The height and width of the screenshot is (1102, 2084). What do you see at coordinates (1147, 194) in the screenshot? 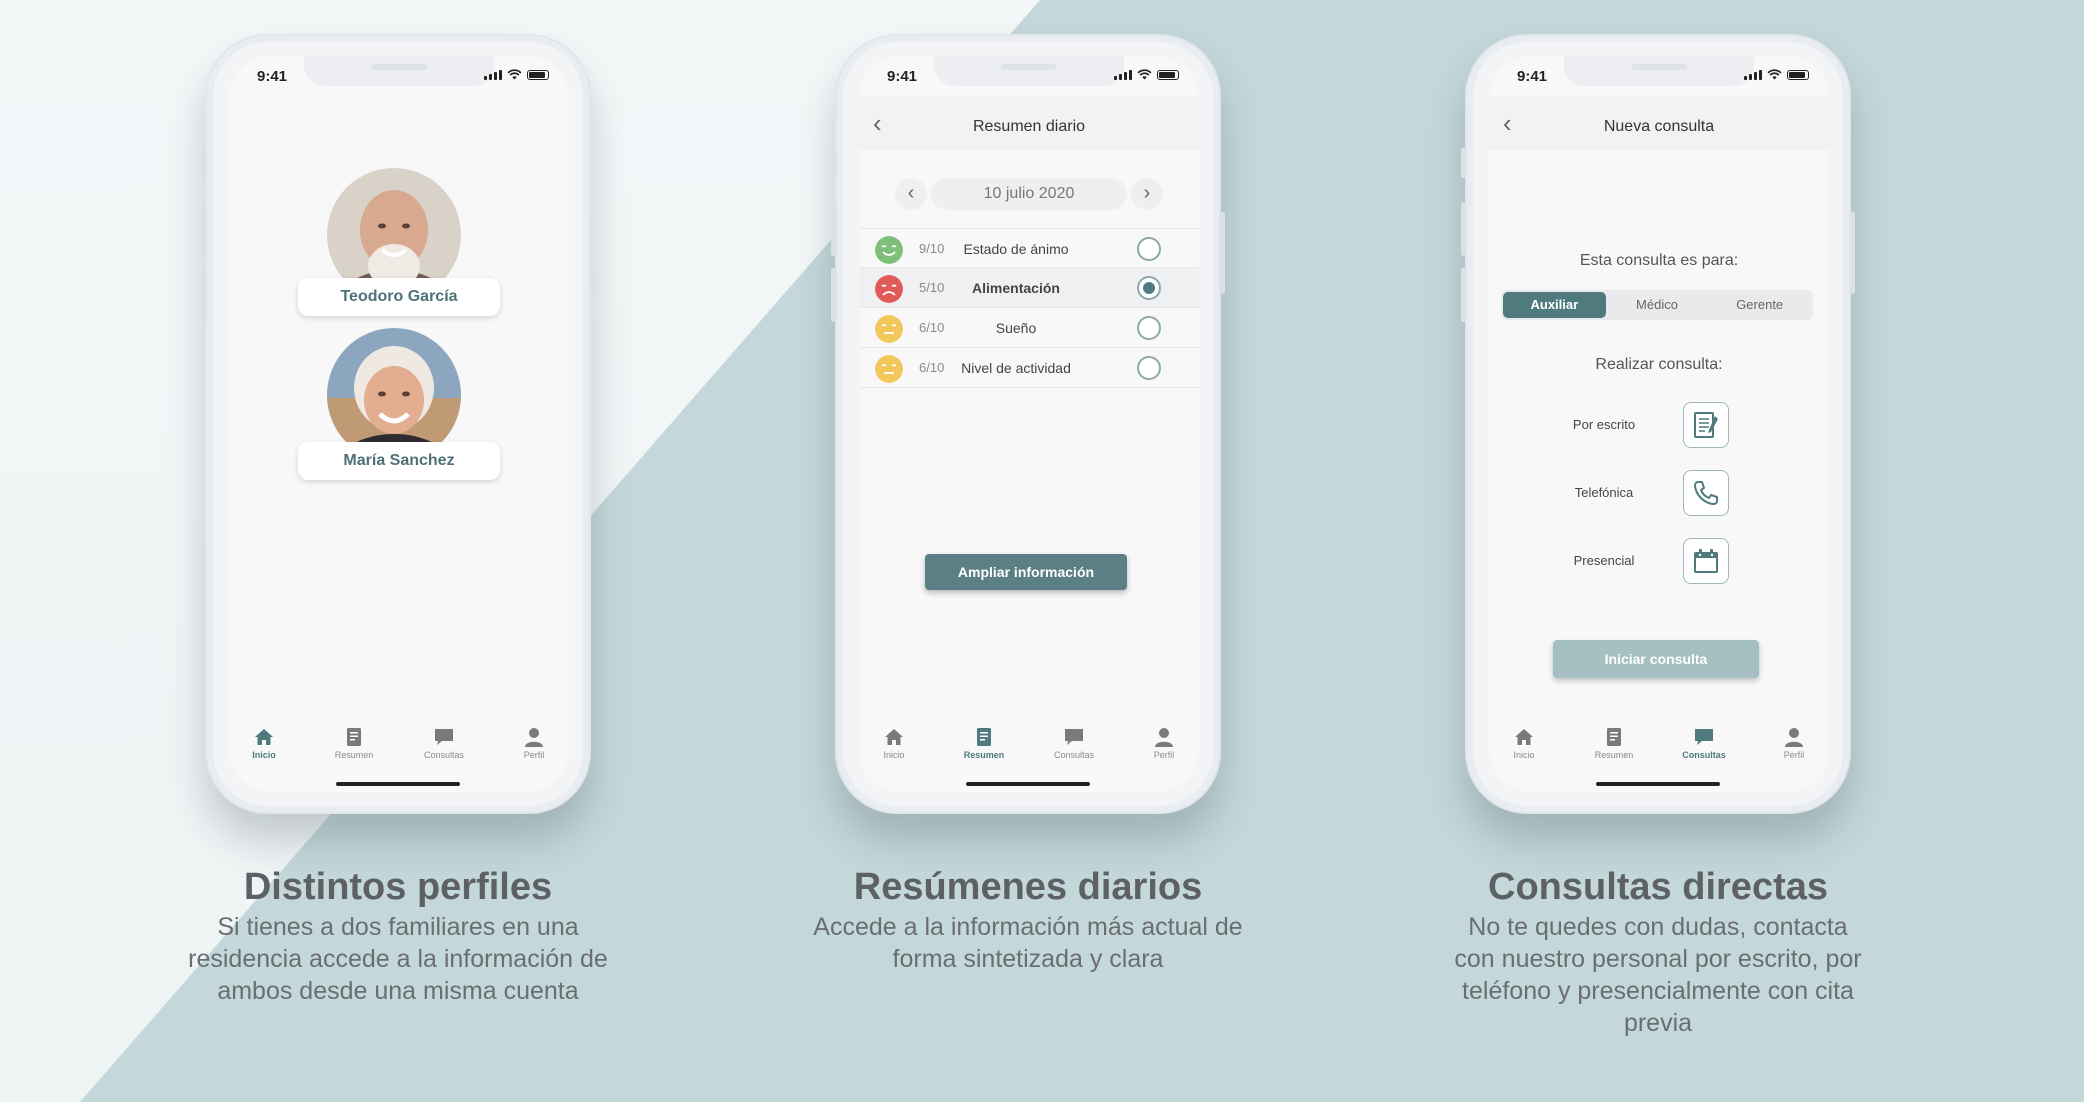
I see `next-date-chevron-icon: ›` at bounding box center [1147, 194].